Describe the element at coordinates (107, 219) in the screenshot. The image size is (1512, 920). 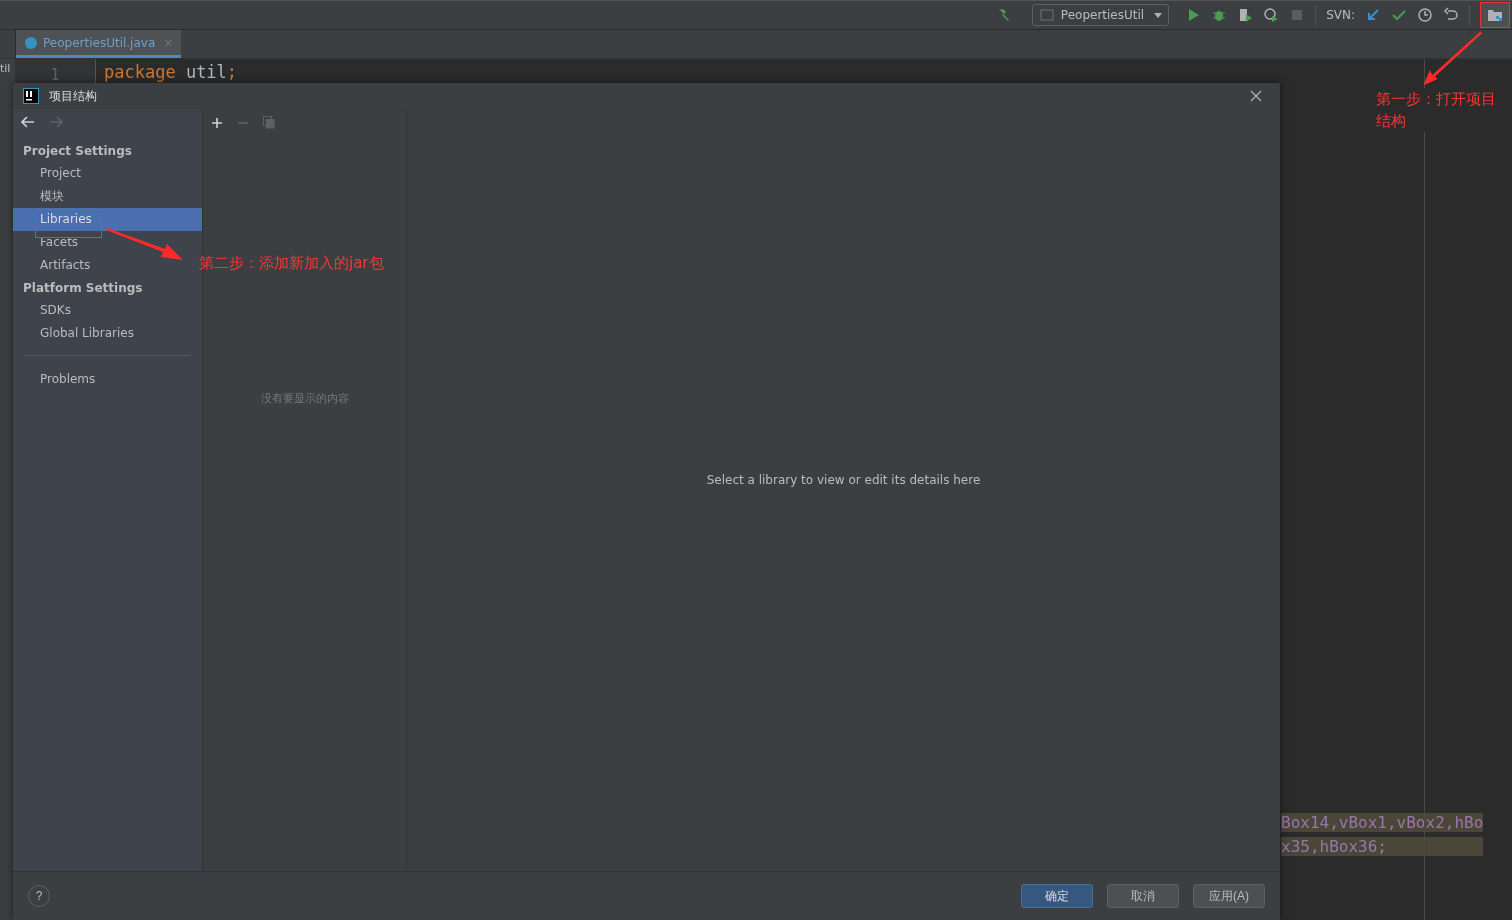
I see `sidebar-item: Libraries` at that location.